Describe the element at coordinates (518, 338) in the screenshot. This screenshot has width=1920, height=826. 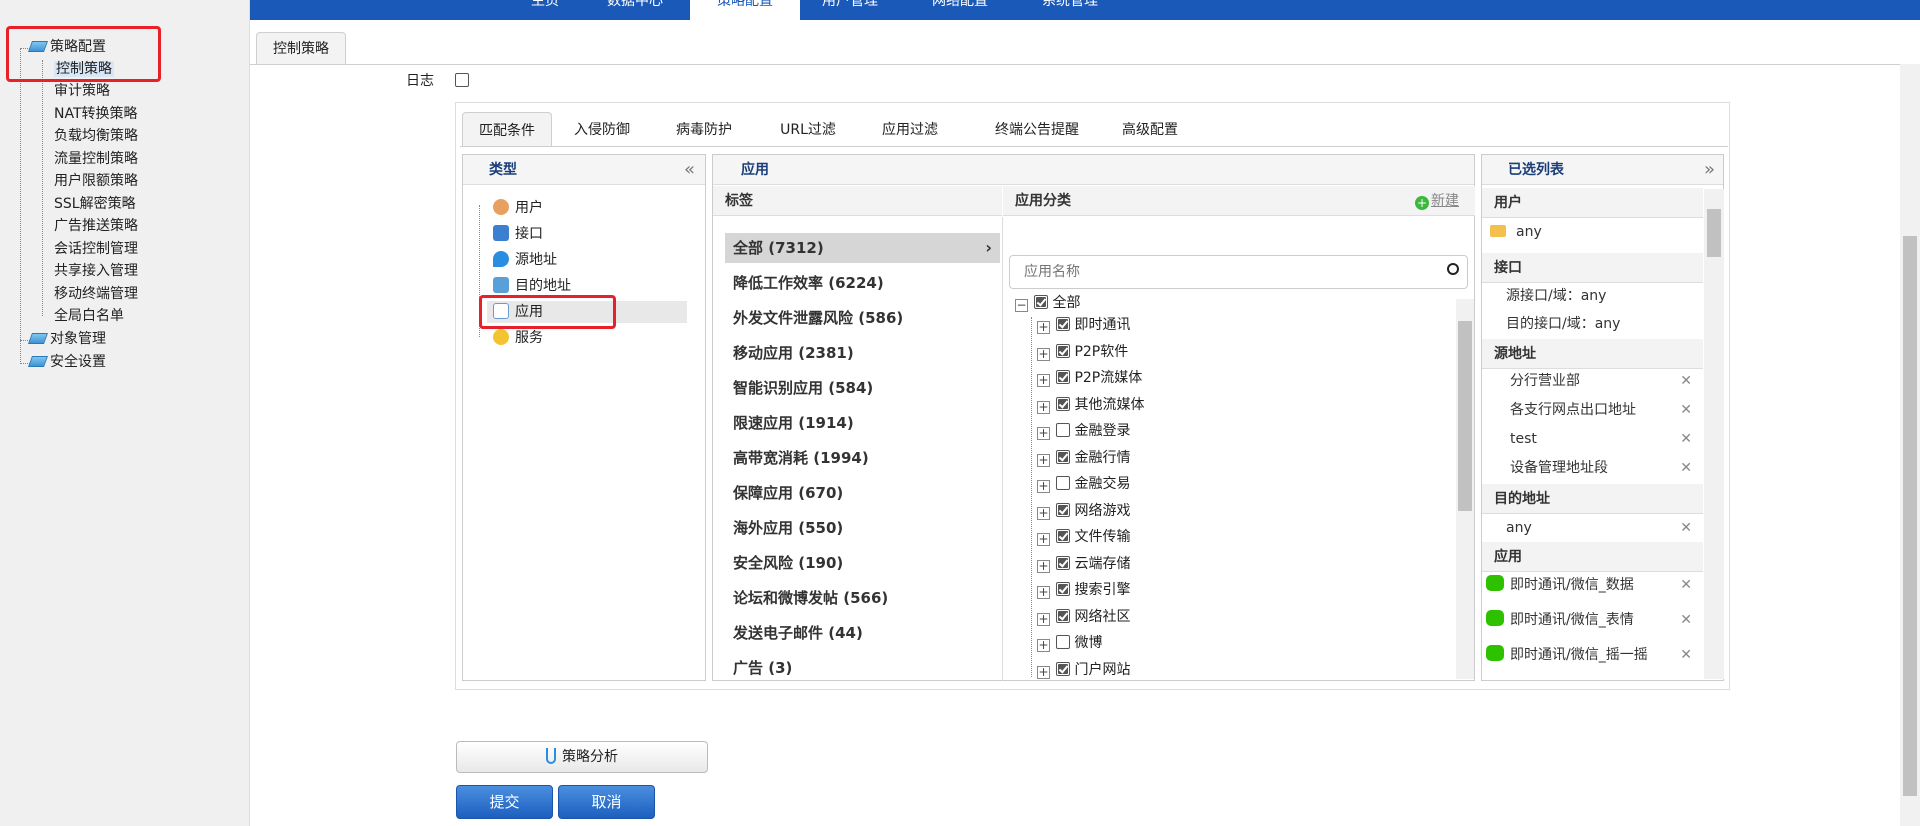
I see `type-service: 服务` at that location.